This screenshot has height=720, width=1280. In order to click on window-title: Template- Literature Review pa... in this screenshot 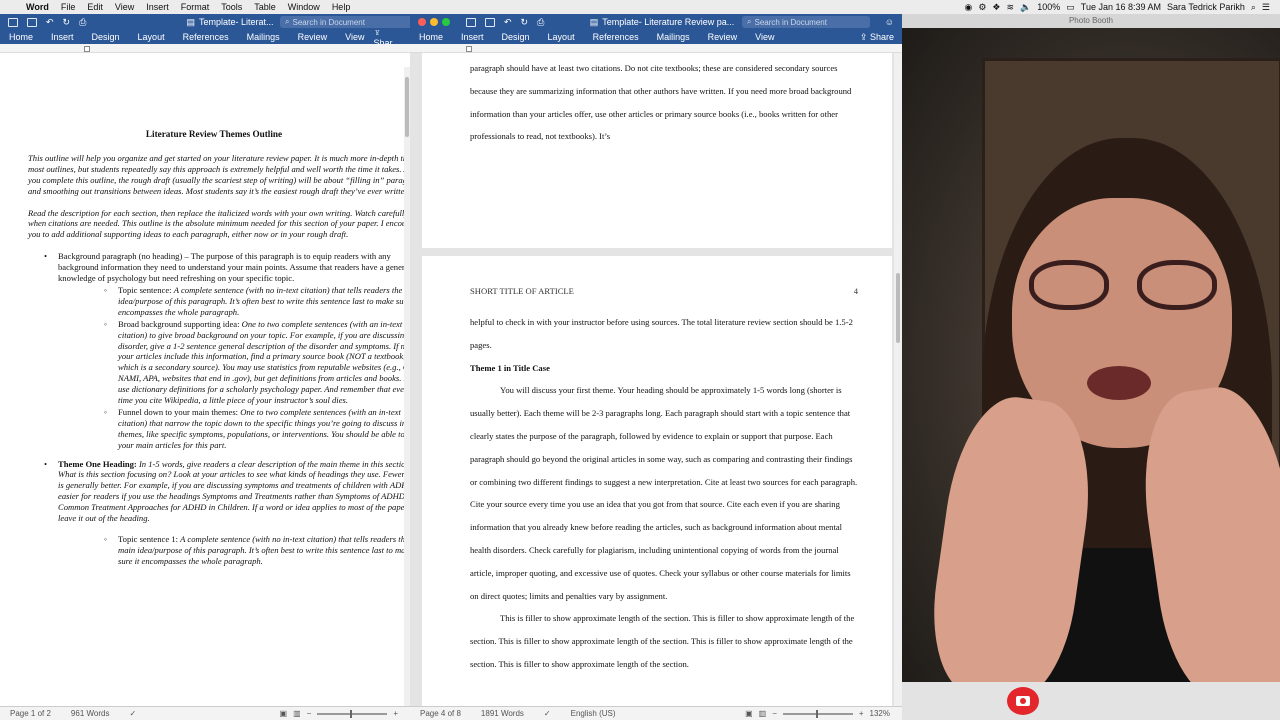, I will do `click(668, 22)`.